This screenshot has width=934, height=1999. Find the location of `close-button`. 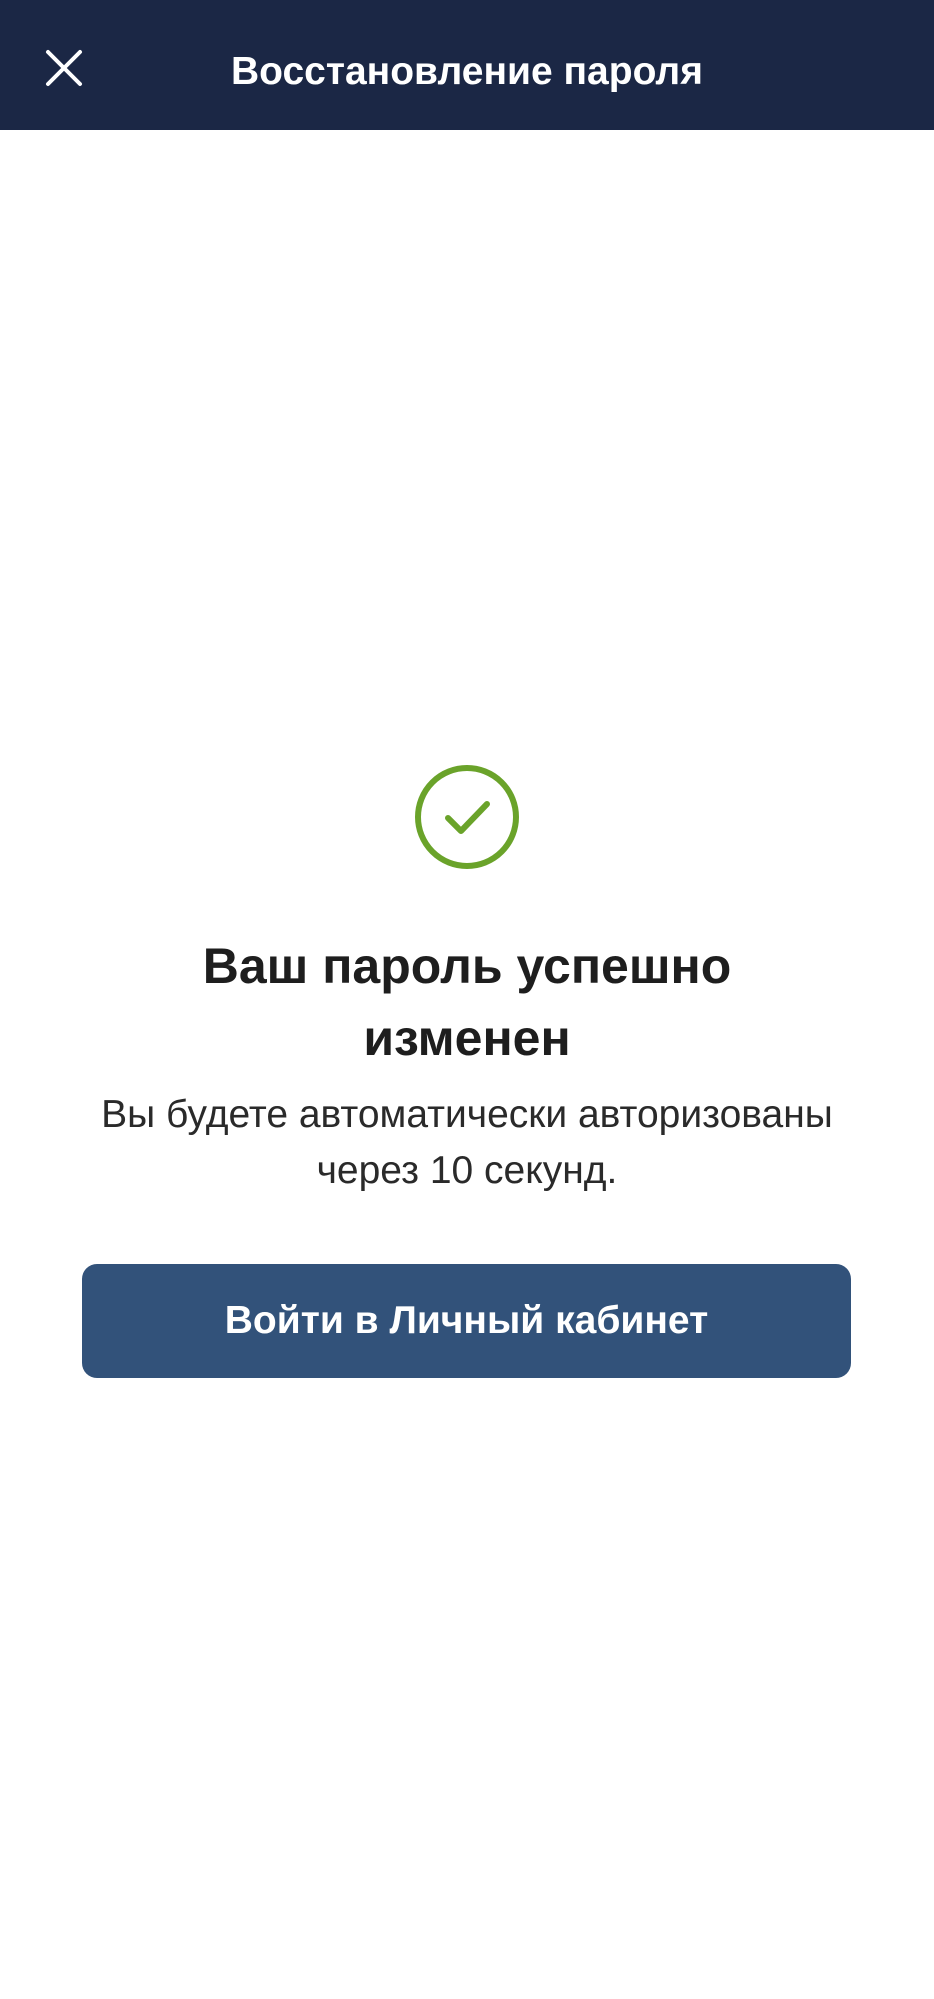

close-button is located at coordinates (64, 68).